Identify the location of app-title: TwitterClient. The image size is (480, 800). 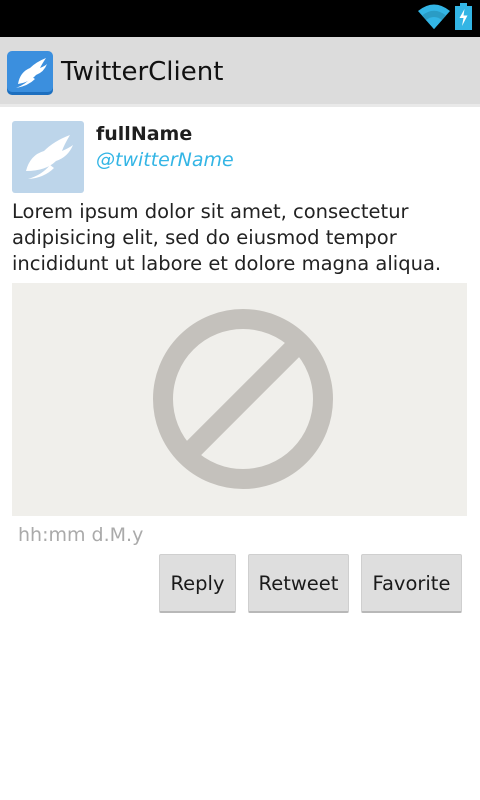
(142, 72).